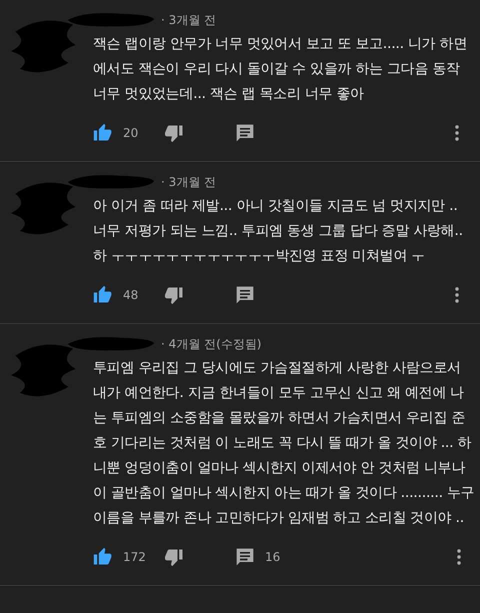  I want to click on like-count: 48, so click(130, 295).